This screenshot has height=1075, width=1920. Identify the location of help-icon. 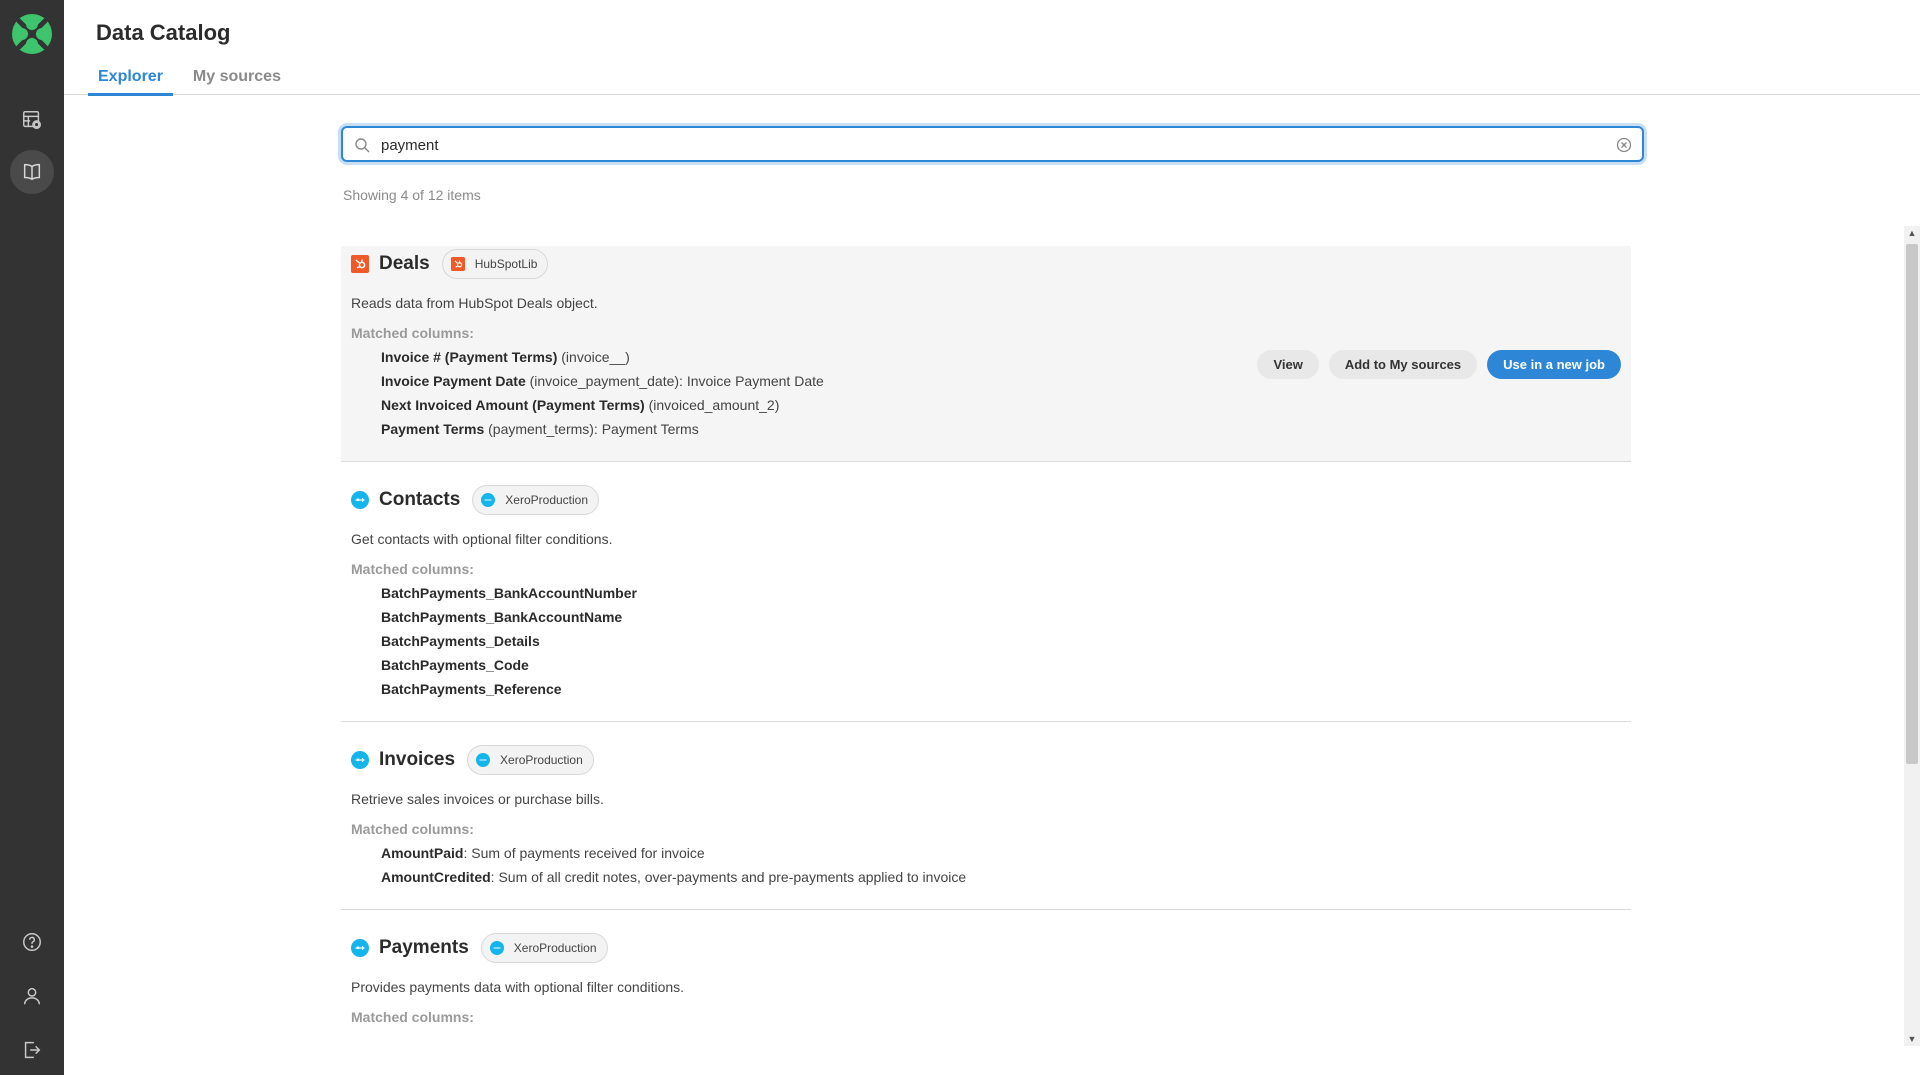
(32, 942).